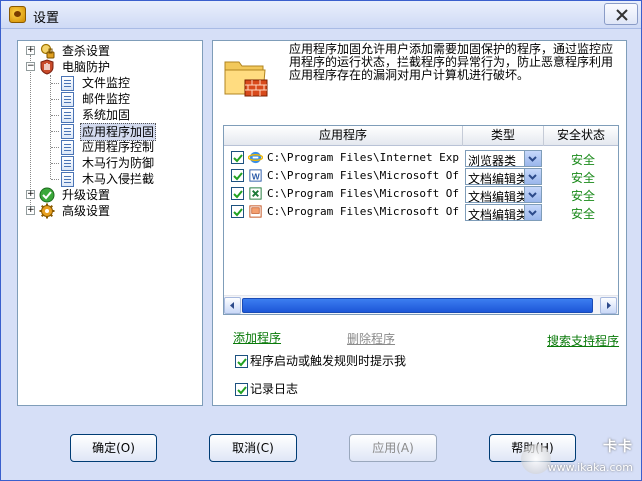 The image size is (642, 481). Describe the element at coordinates (583, 340) in the screenshot. I see `search-supported-programs-link: 搜索支持程序` at that location.